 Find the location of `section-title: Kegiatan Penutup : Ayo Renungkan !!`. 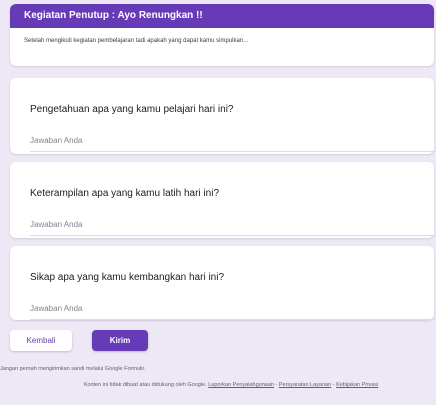

section-title: Kegiatan Penutup : Ayo Renungkan !! is located at coordinates (222, 16).